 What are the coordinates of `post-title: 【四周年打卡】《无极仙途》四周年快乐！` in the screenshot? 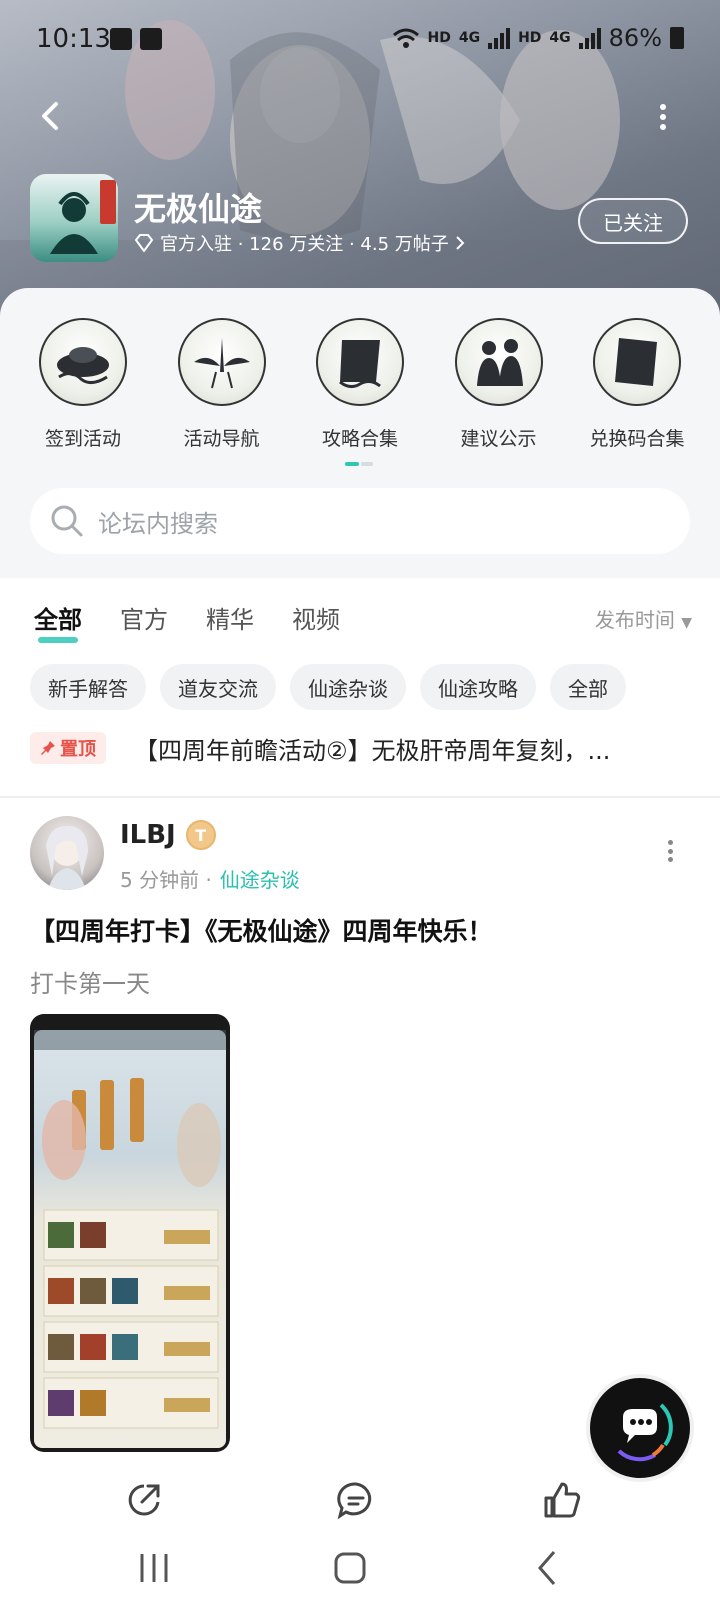 It's located at (261, 930).